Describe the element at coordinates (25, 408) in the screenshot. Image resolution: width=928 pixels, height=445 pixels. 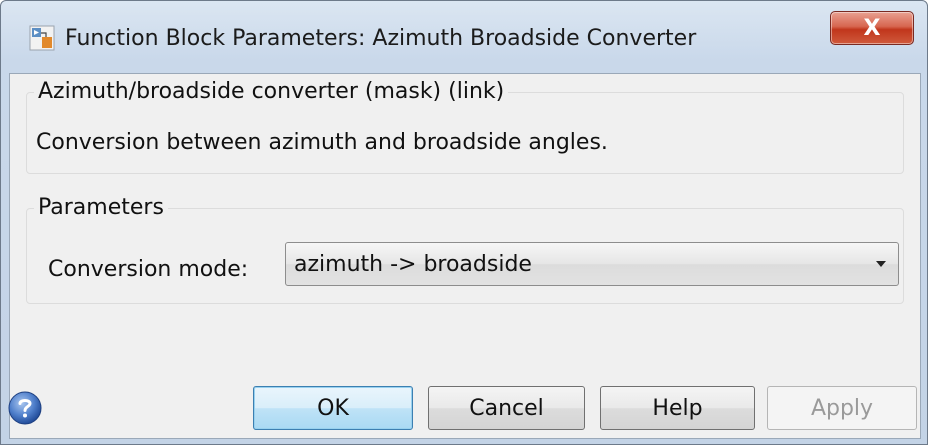
I see `help-question-icon` at that location.